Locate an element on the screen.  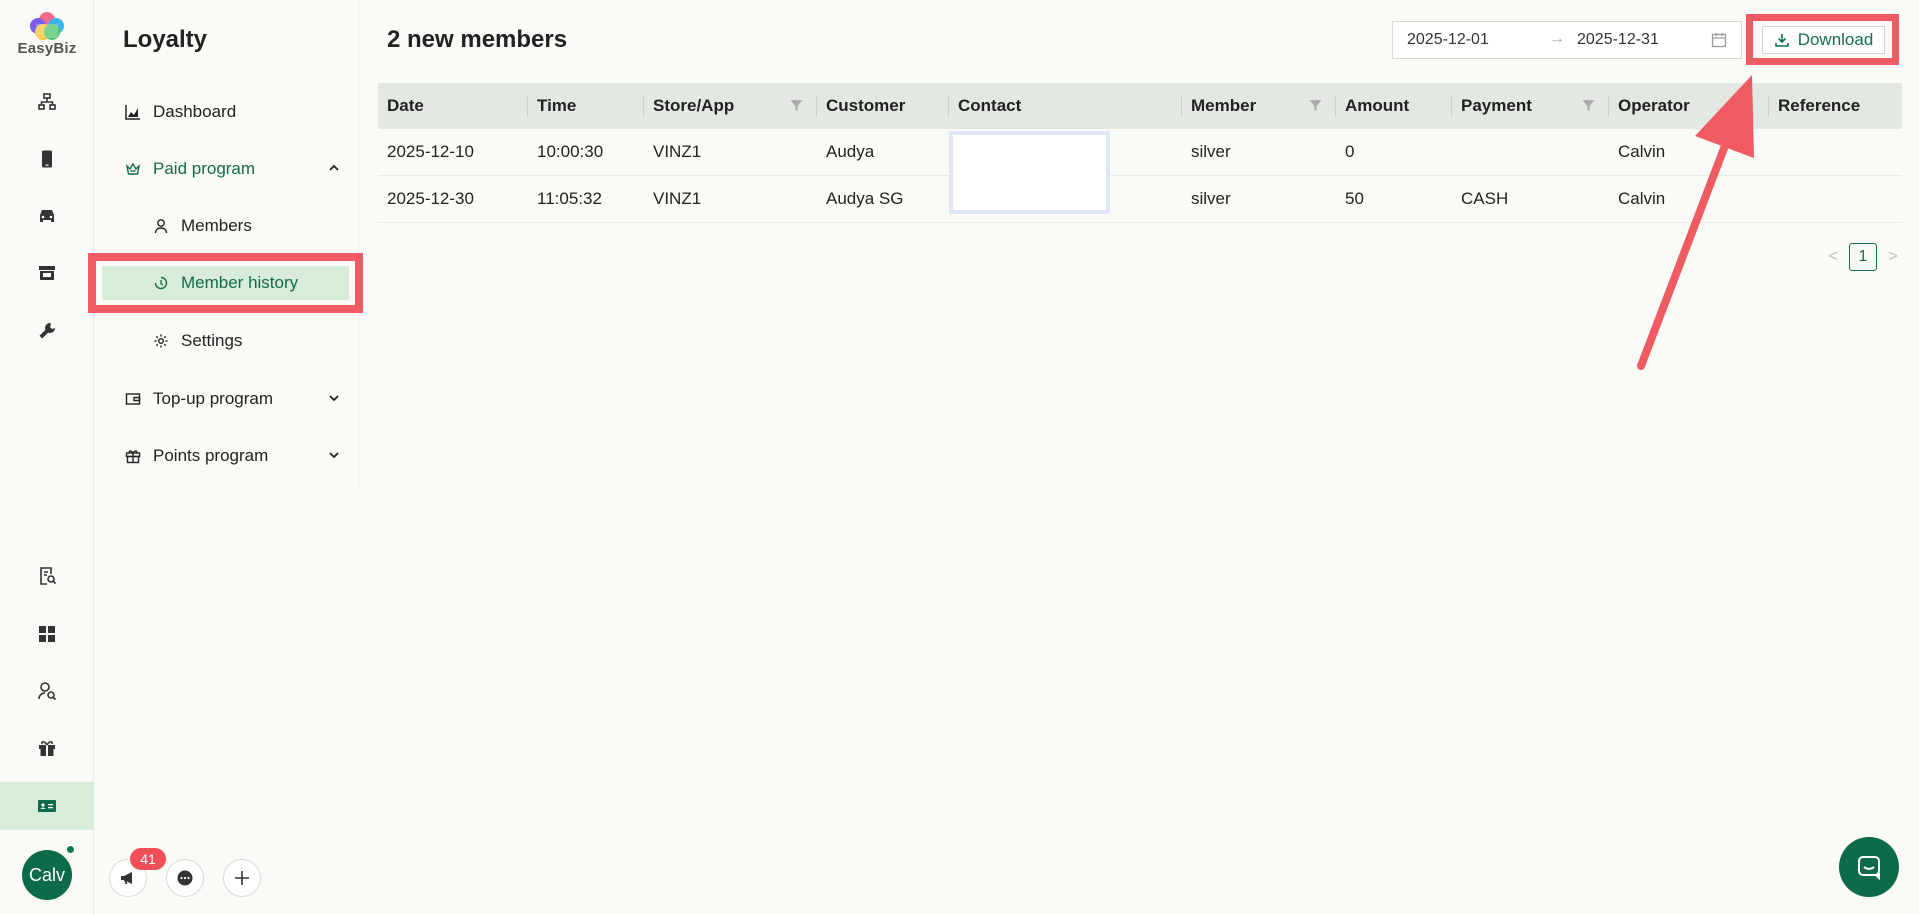
nav-label: Paid program is located at coordinates (204, 168).